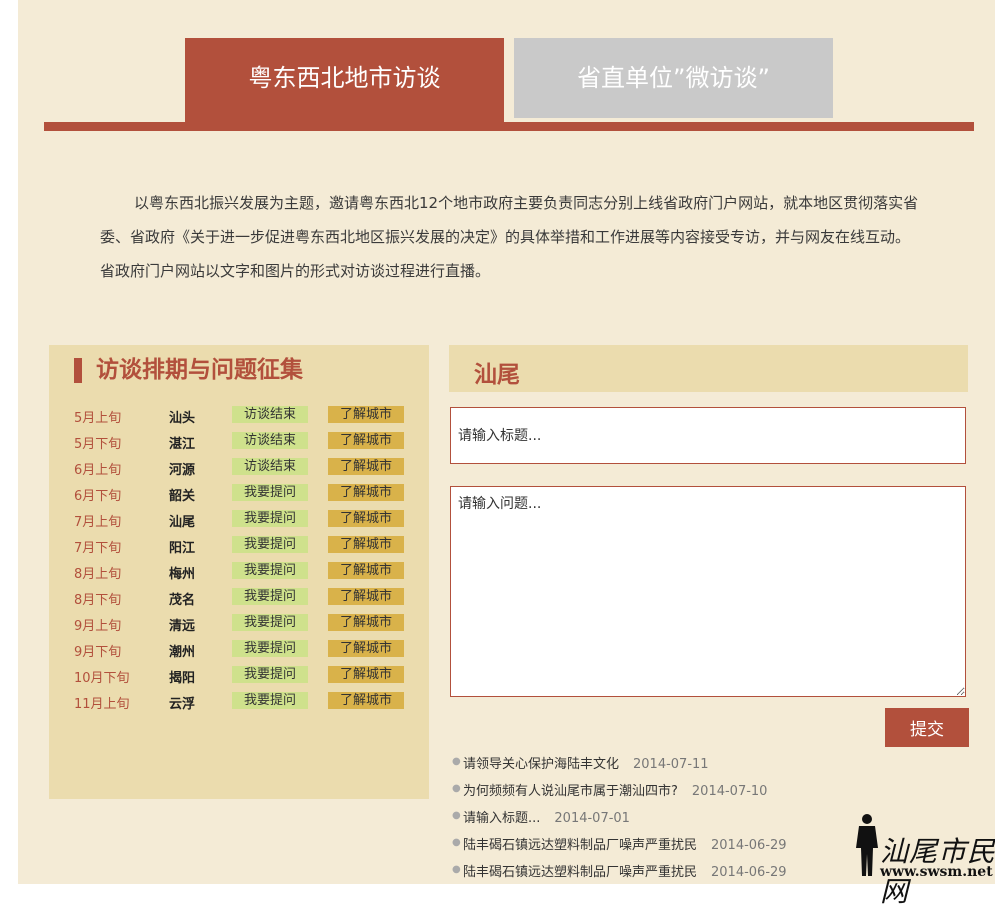 Image resolution: width=995 pixels, height=910 pixels. I want to click on schedule-city: 潮州, so click(182, 652).